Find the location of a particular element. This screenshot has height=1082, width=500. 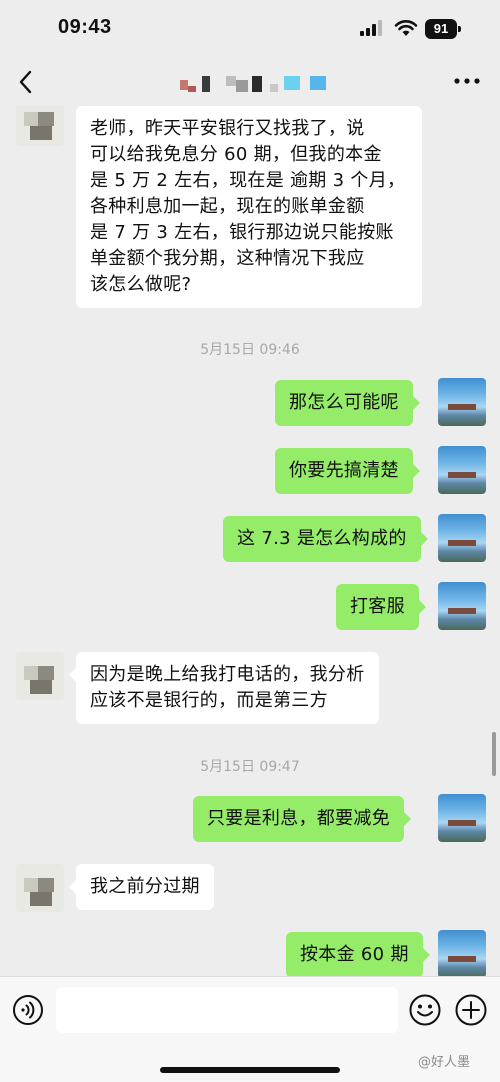

outgoing-message: 按本金 60 期 is located at coordinates (358, 954).